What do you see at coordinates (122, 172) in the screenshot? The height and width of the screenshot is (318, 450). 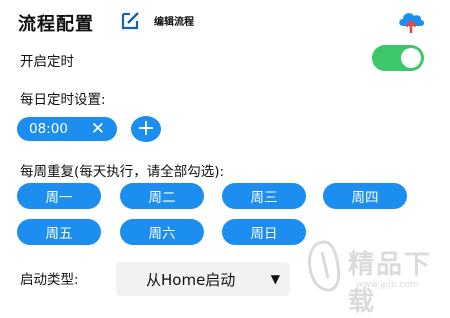 I see `weekly-repeat-label: 每周重复(每天执行，请全部勾选):` at bounding box center [122, 172].